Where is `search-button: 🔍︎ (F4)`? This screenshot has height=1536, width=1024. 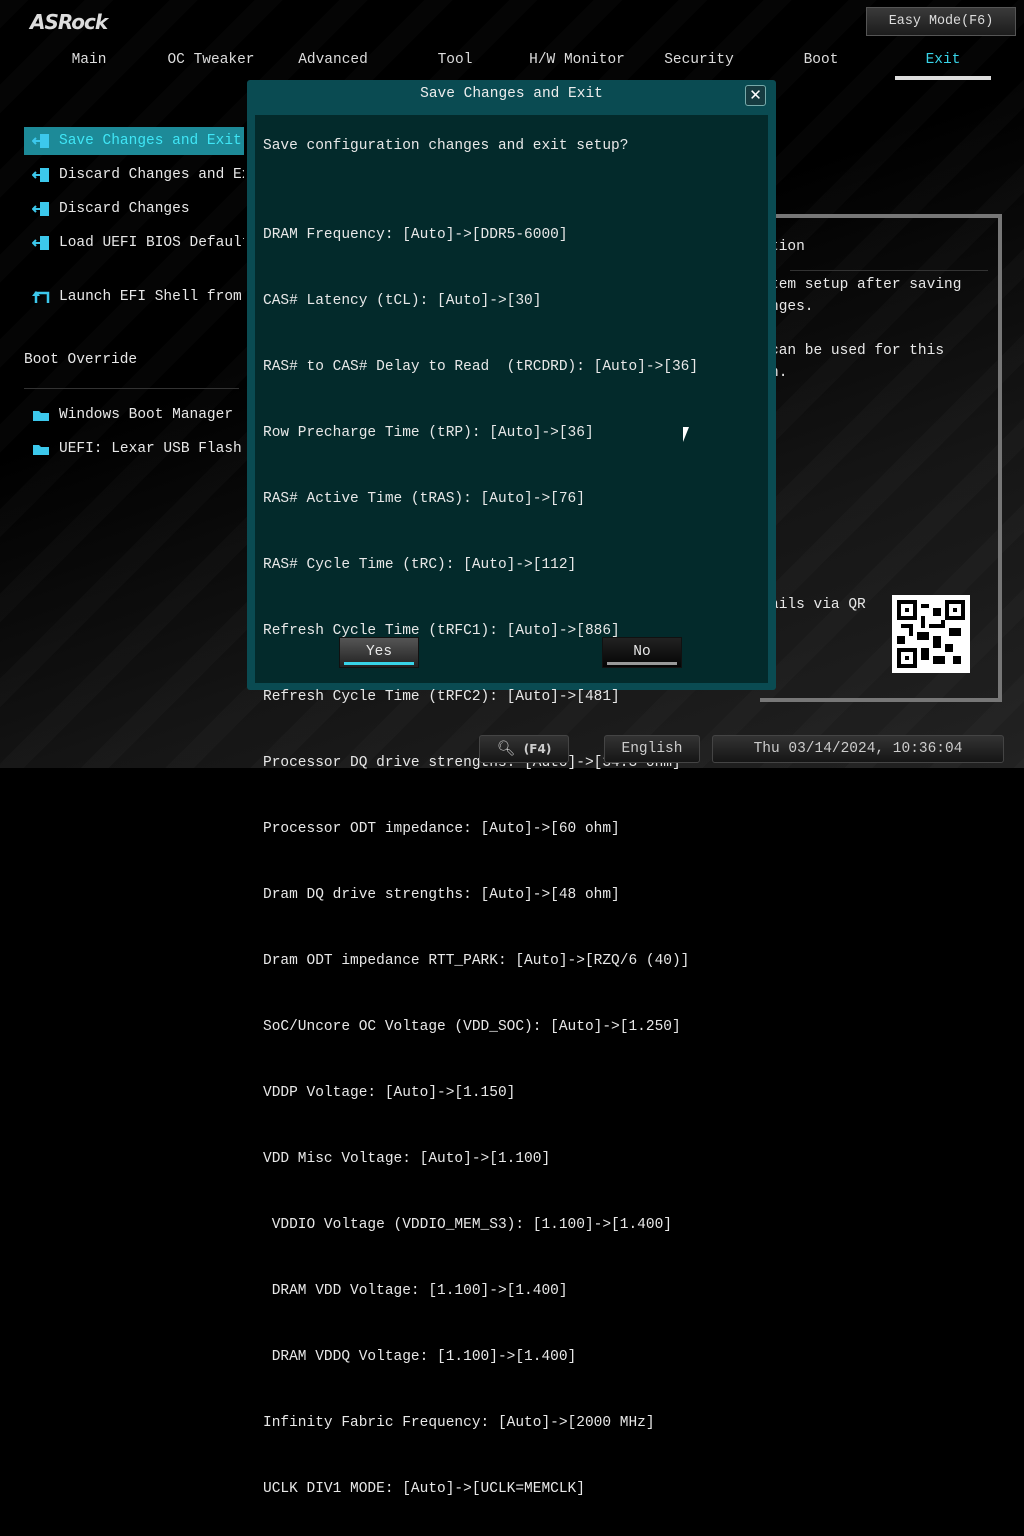
search-button: 🔍︎ (F4) is located at coordinates (524, 749).